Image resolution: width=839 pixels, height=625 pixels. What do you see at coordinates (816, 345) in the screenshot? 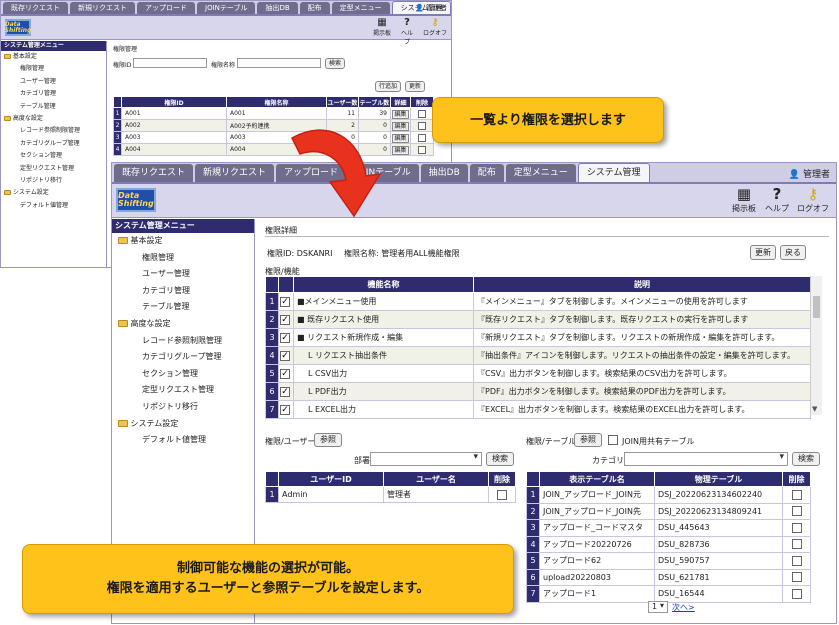
I see `function-table-scrollbar: ▼` at bounding box center [816, 345].